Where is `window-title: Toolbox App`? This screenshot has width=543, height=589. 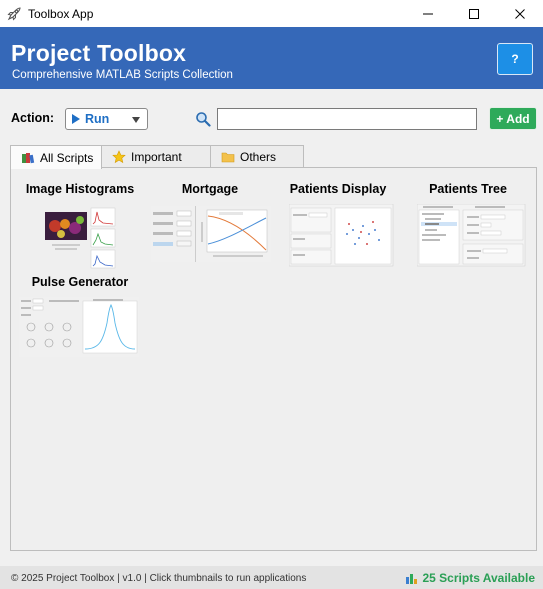
window-title: Toolbox App is located at coordinates (61, 13).